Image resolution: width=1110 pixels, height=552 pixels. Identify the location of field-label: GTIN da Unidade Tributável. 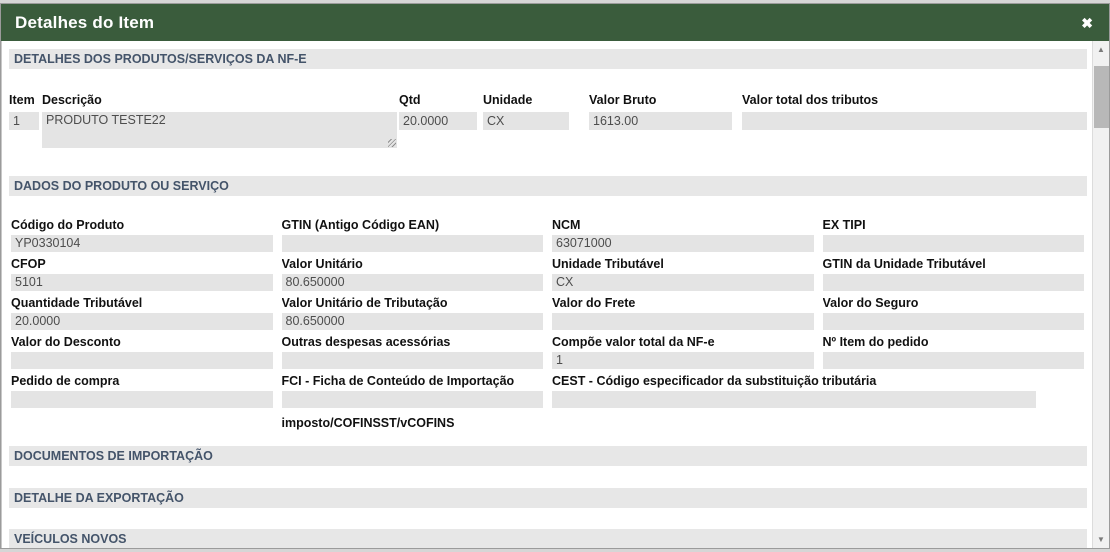
(904, 264).